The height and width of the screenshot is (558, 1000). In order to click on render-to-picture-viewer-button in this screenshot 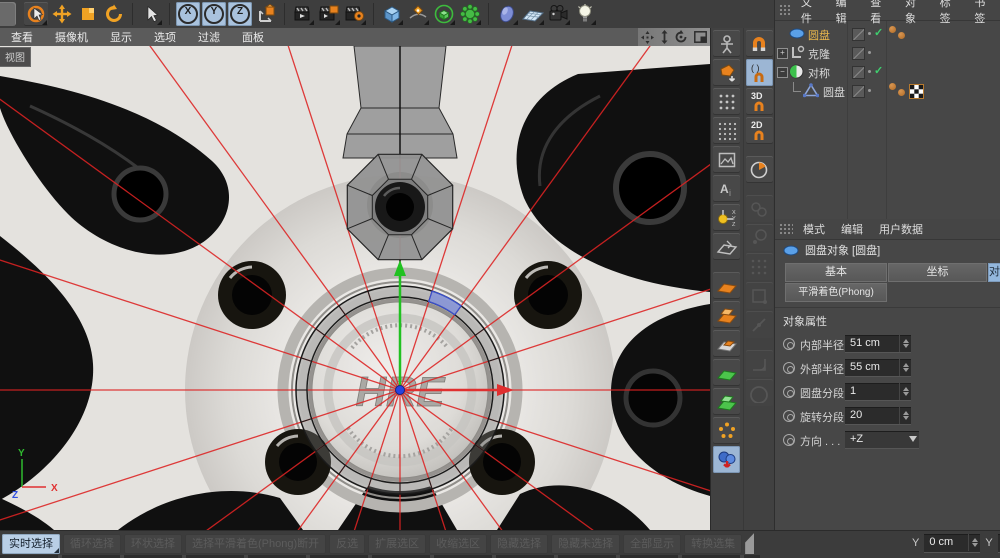, I will do `click(329, 14)`.